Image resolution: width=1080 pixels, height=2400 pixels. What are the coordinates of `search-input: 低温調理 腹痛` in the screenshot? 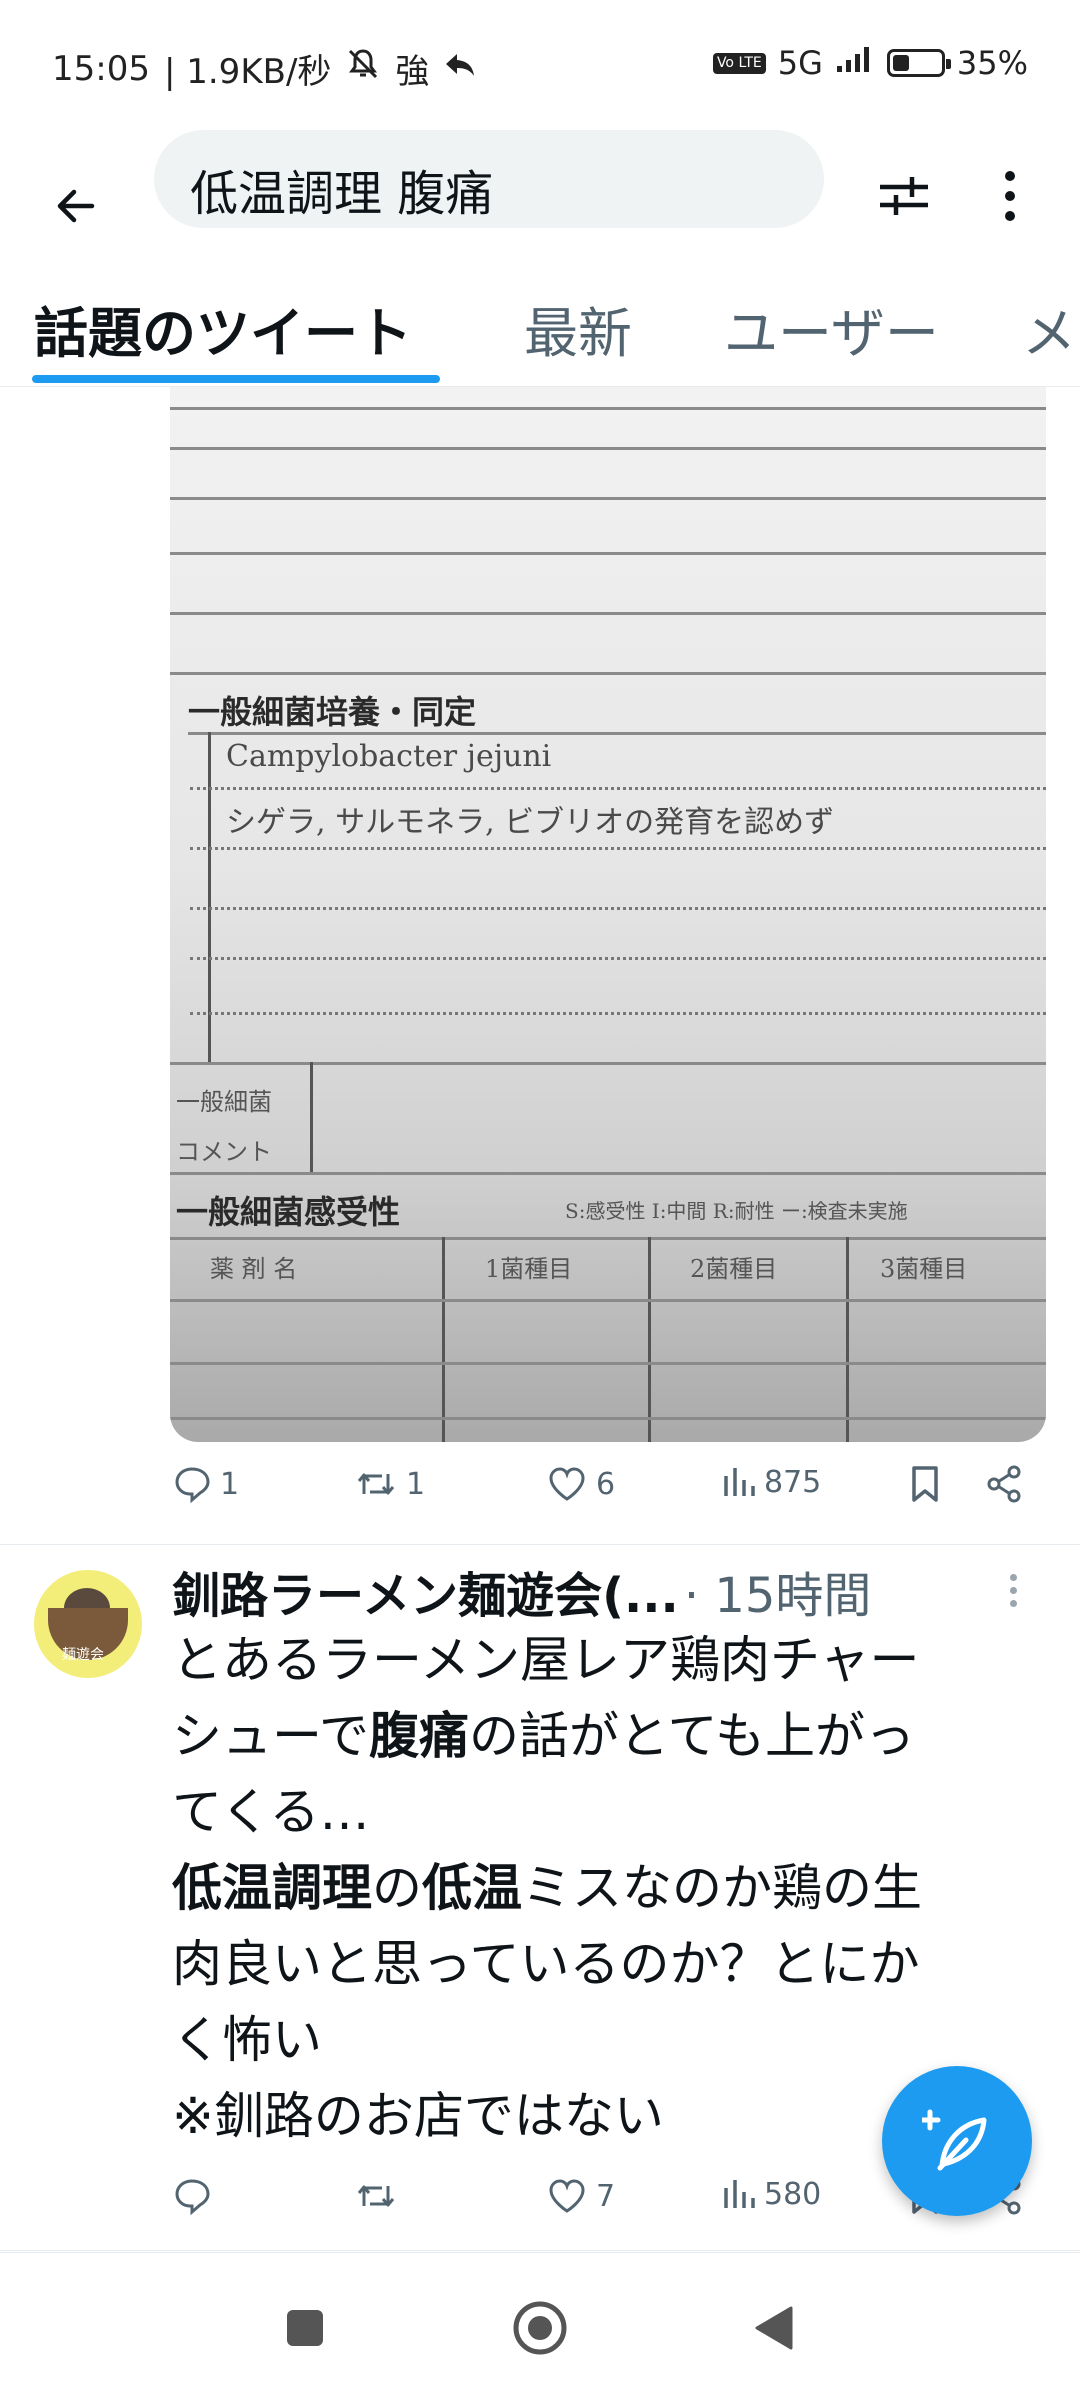 It's located at (489, 179).